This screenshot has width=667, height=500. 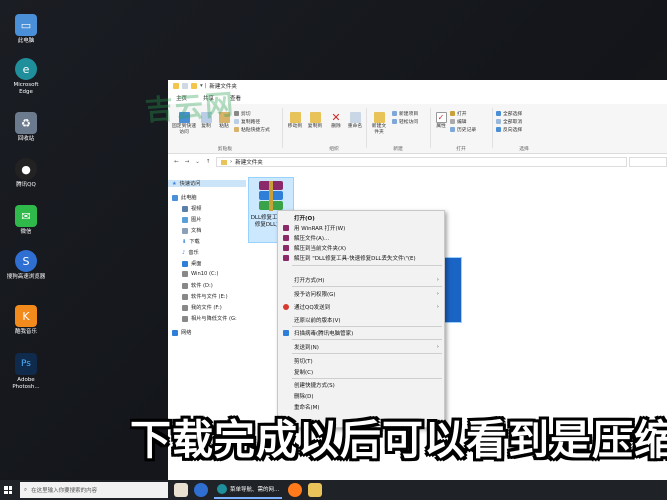 I want to click on sogou-browser-icon: S, so click(x=26, y=261).